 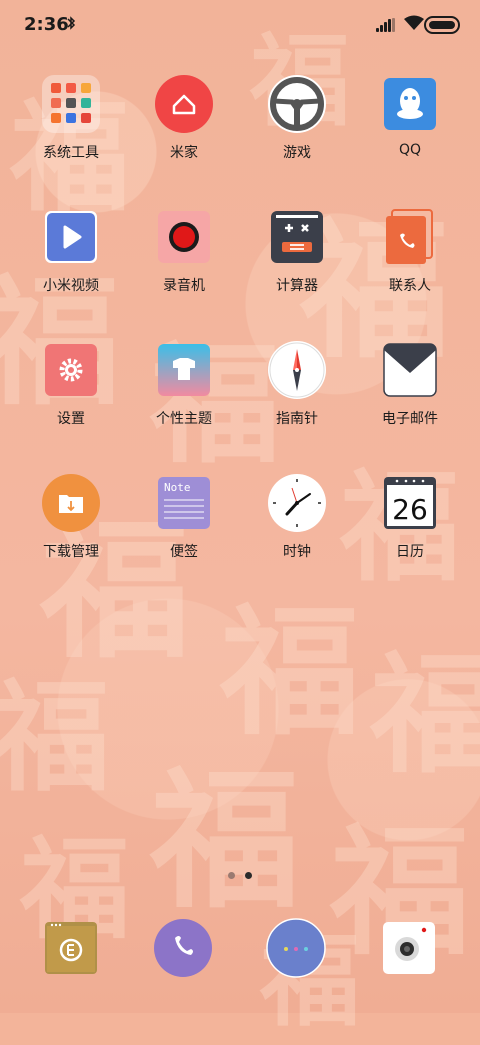 I want to click on video-play-icon, so click(x=71, y=237).